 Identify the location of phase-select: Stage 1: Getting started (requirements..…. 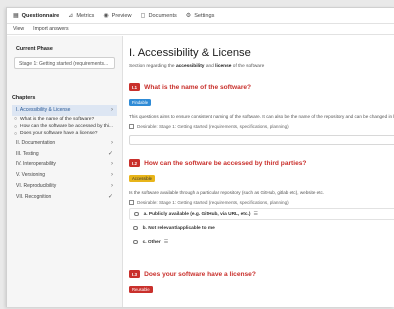
(64, 63).